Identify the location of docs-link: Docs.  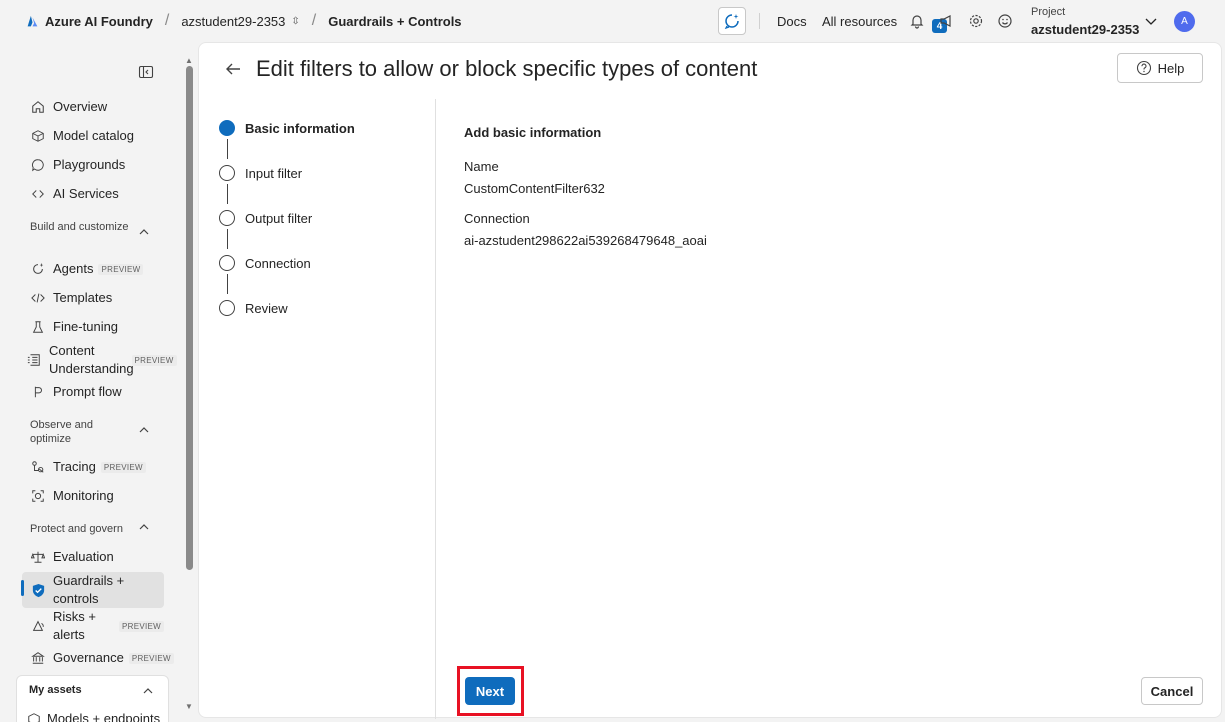
(792, 21).